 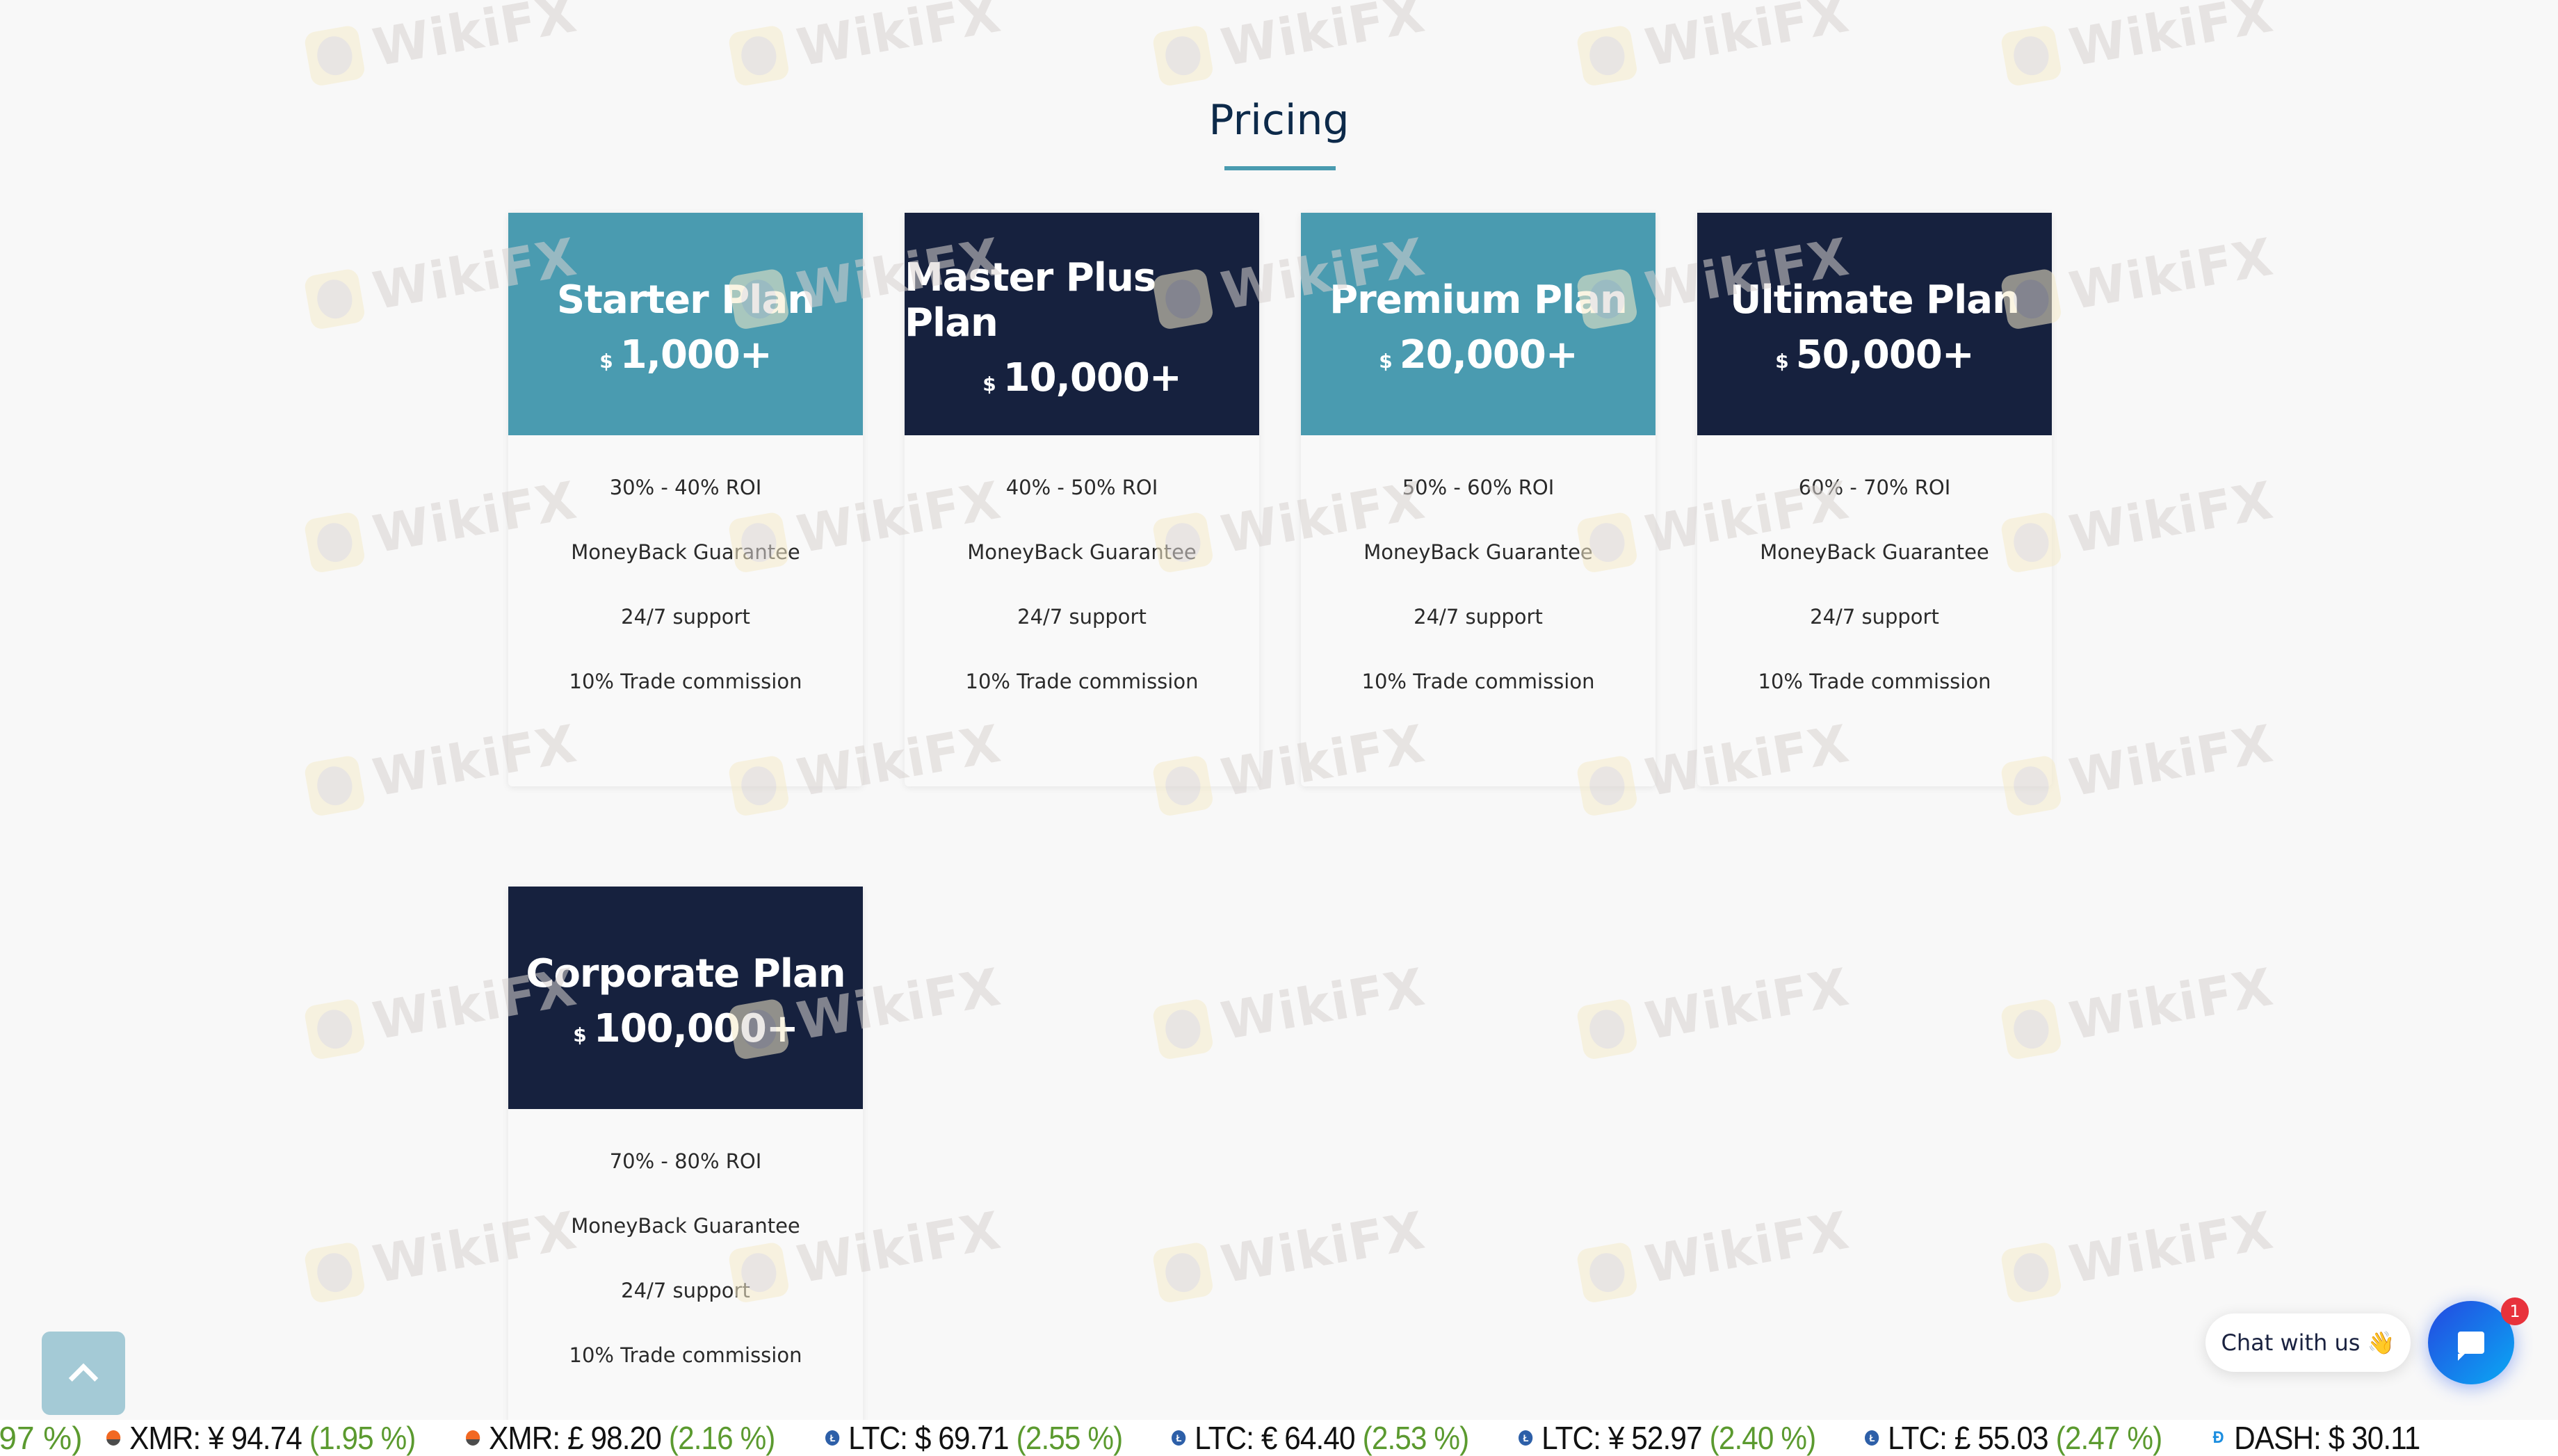 What do you see at coordinates (685, 487) in the screenshot?
I see `feature-roi: 30% - 40% ROI` at bounding box center [685, 487].